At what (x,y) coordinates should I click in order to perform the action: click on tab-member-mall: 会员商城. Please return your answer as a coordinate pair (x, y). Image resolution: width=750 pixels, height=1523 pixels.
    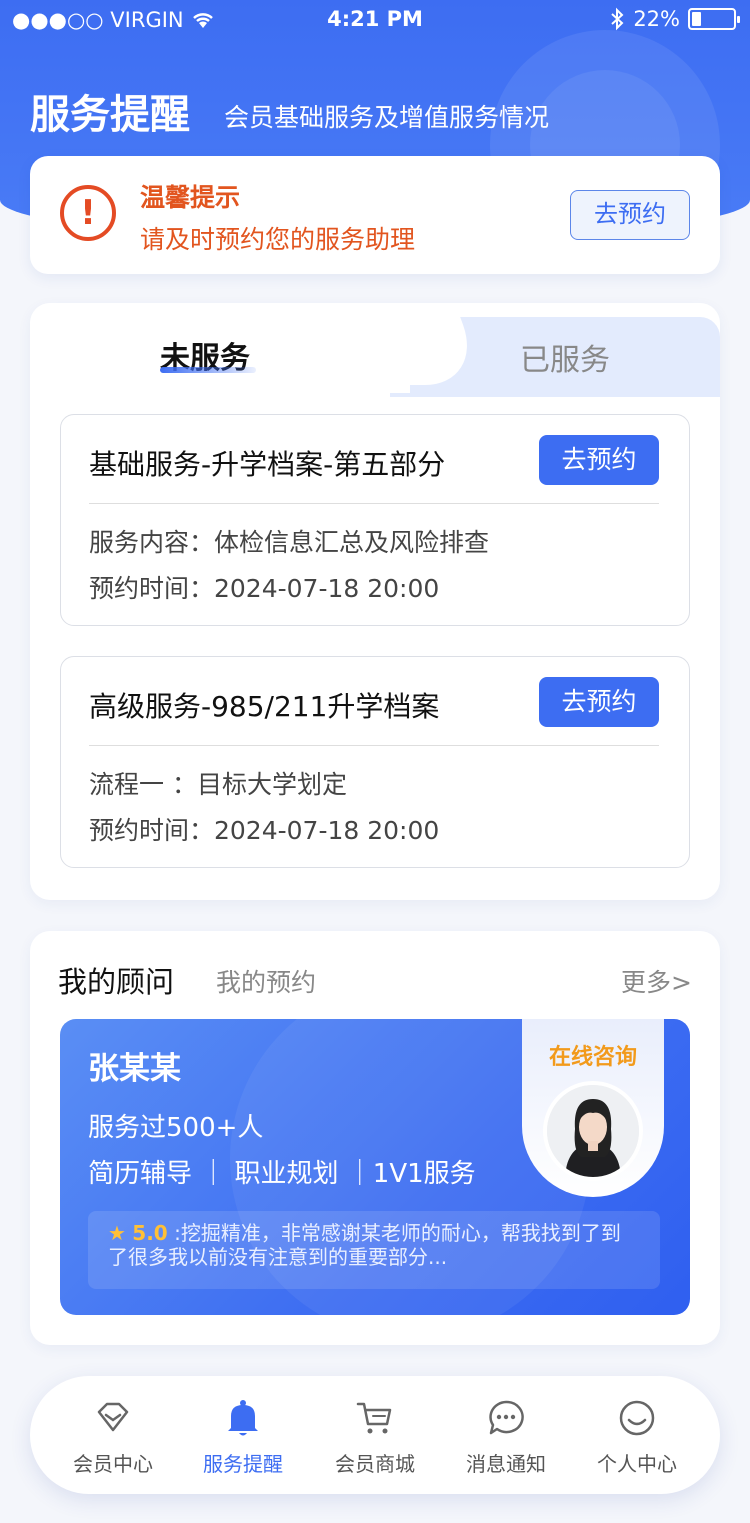
    Looking at the image, I should click on (375, 1435).